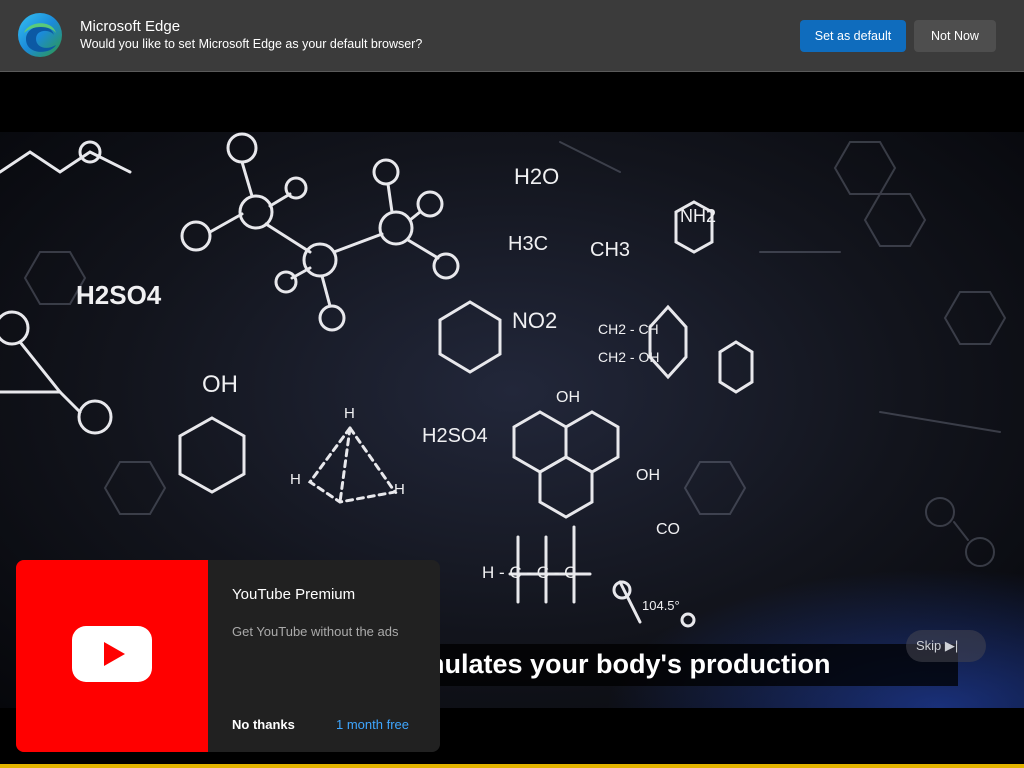  I want to click on molecule-ball-stick, so click(320, 232).